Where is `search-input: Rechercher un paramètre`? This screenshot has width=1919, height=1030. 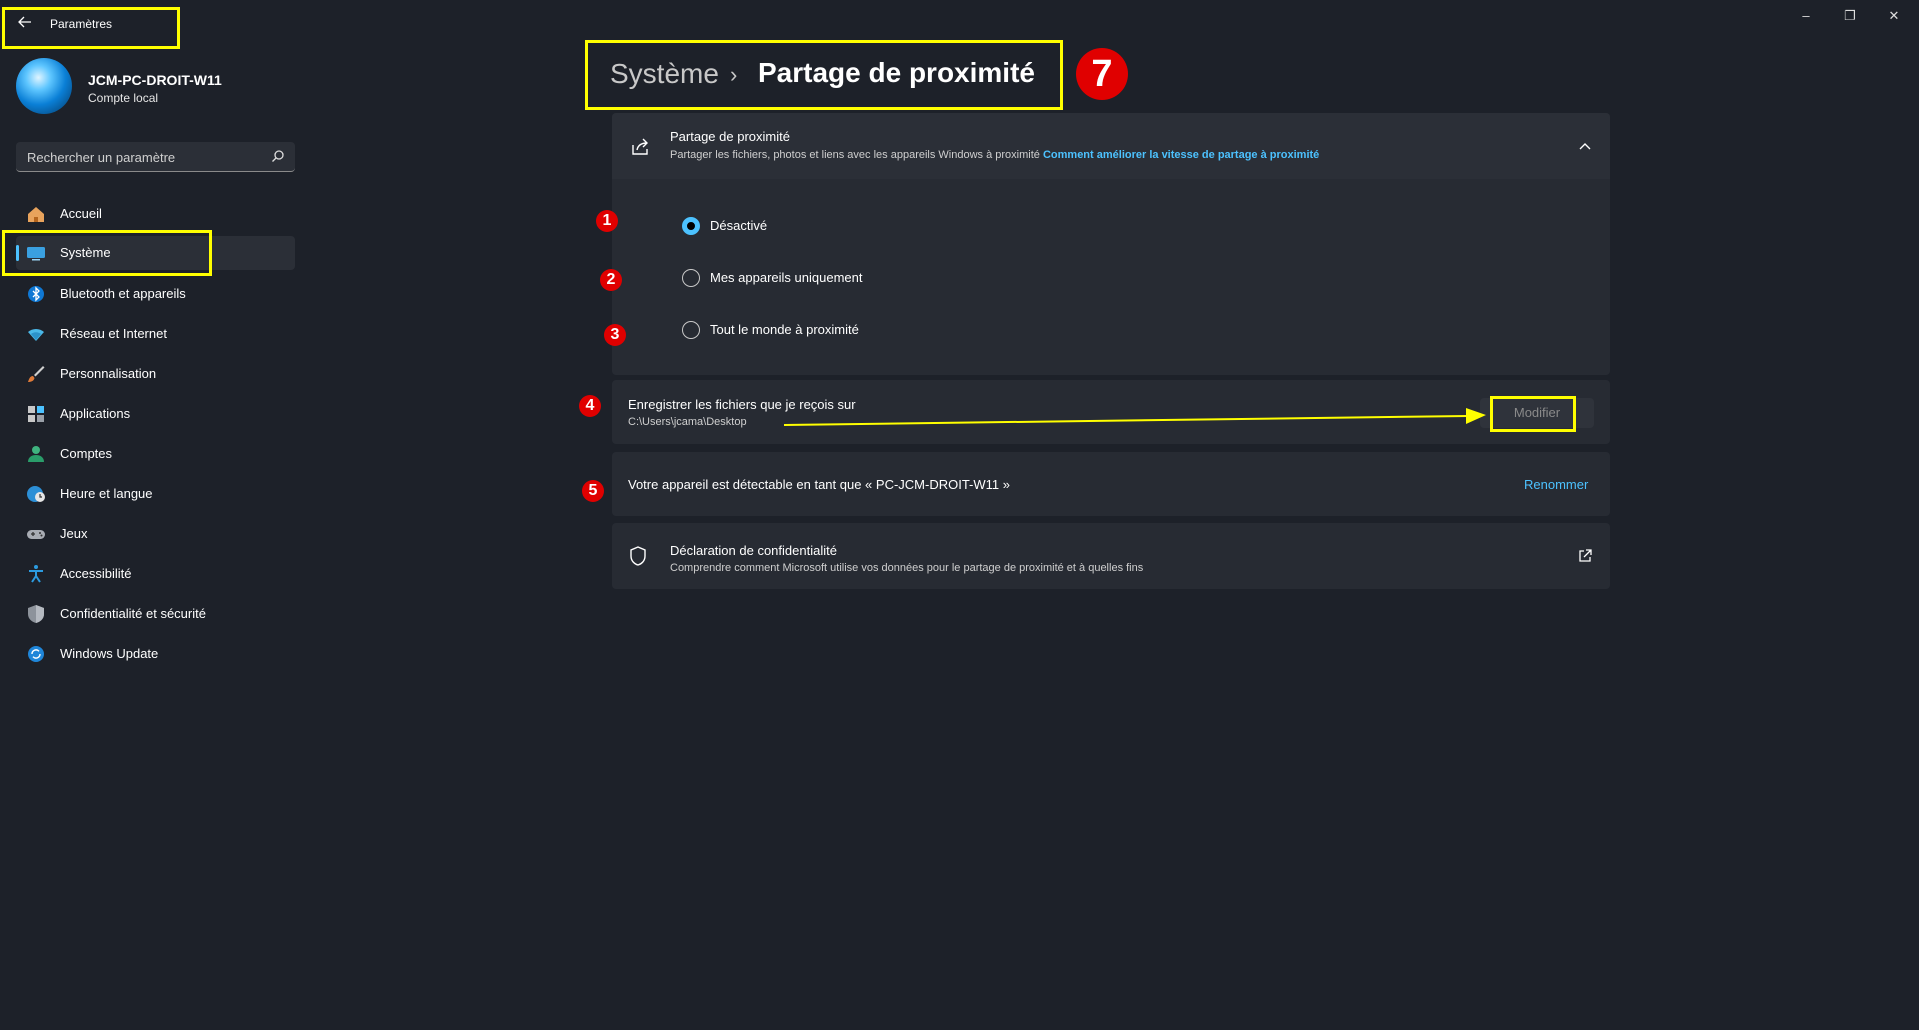
search-input: Rechercher un paramètre is located at coordinates (155, 157).